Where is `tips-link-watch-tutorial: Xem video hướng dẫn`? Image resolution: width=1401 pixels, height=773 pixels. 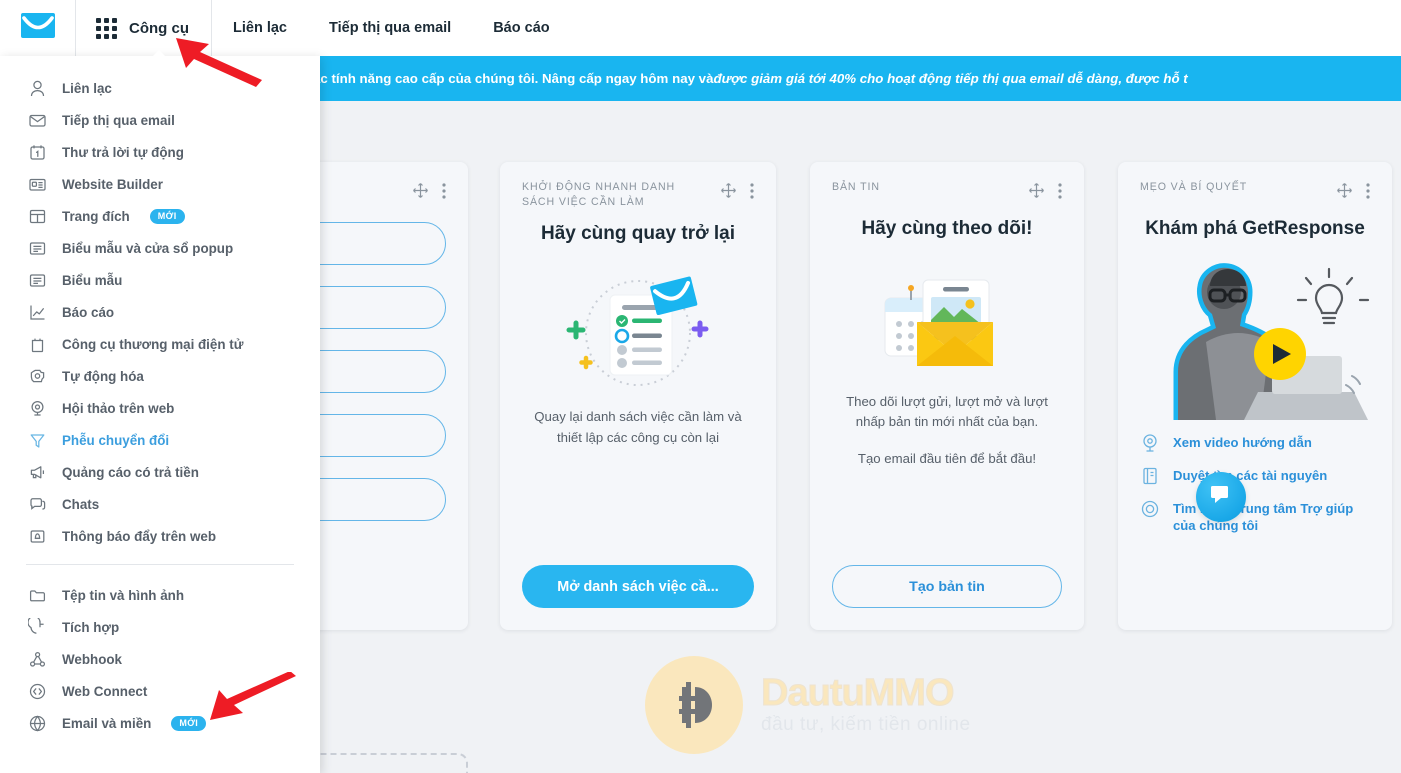 tips-link-watch-tutorial: Xem video hướng dẫn is located at coordinates (1255, 444).